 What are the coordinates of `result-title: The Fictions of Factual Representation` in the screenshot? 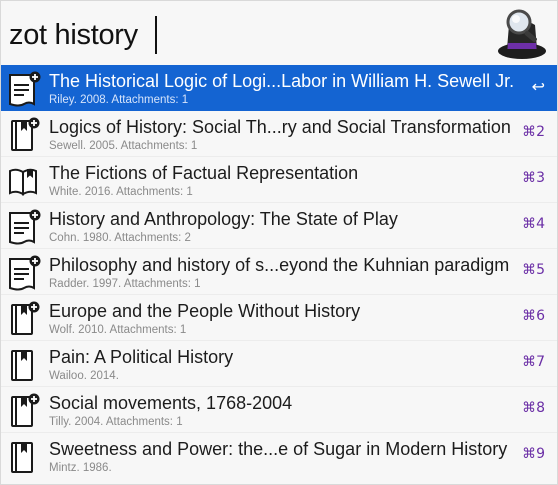 It's located at (204, 173).